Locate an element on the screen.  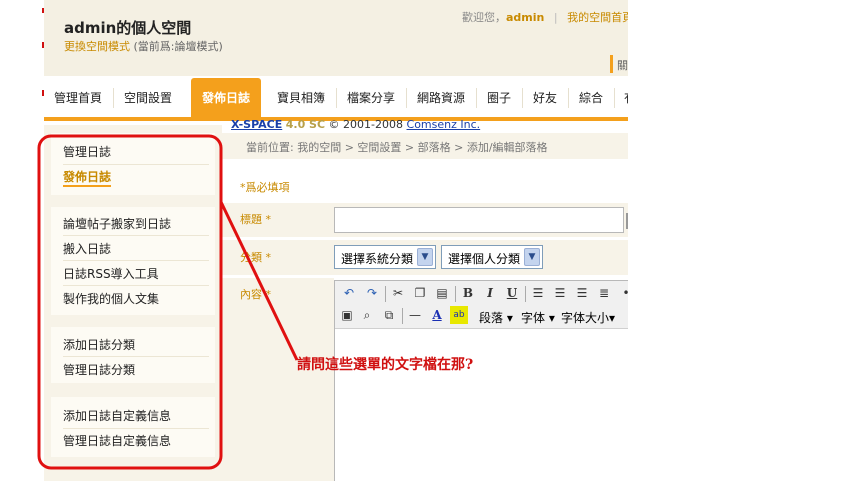
font-size-dropdown: 字体大小▾ is located at coordinates (588, 317).